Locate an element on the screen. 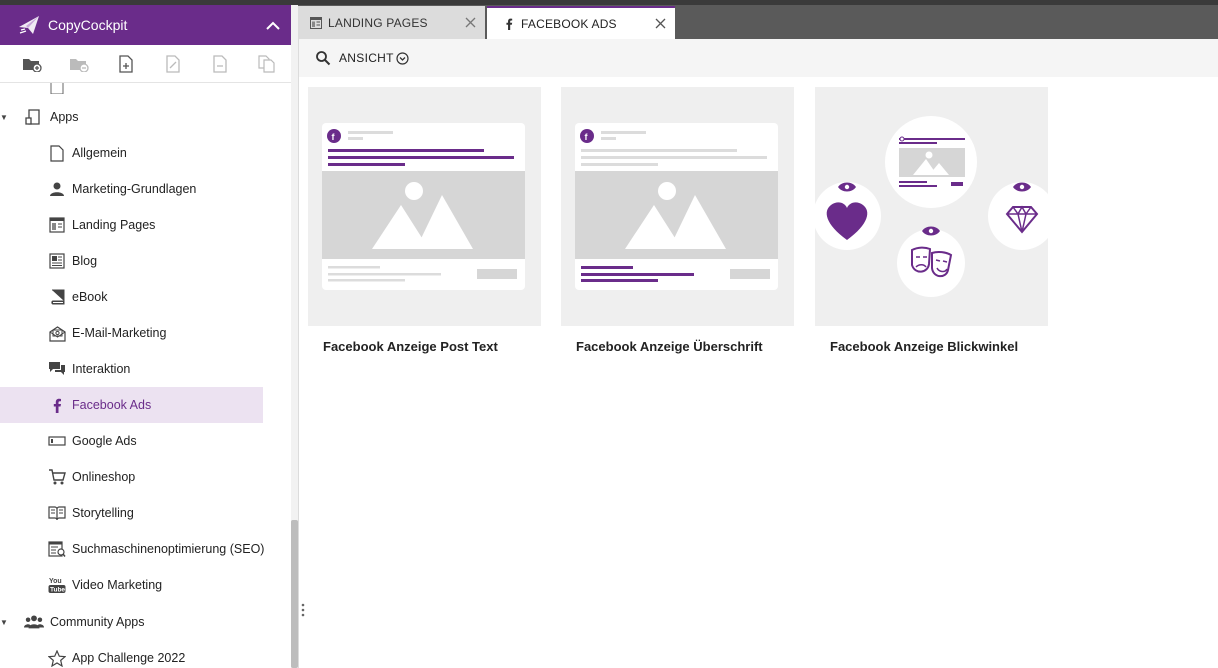 This screenshot has height=668, width=1218. sidebar-item-label: Marketing-Grundlagen is located at coordinates (134, 189).